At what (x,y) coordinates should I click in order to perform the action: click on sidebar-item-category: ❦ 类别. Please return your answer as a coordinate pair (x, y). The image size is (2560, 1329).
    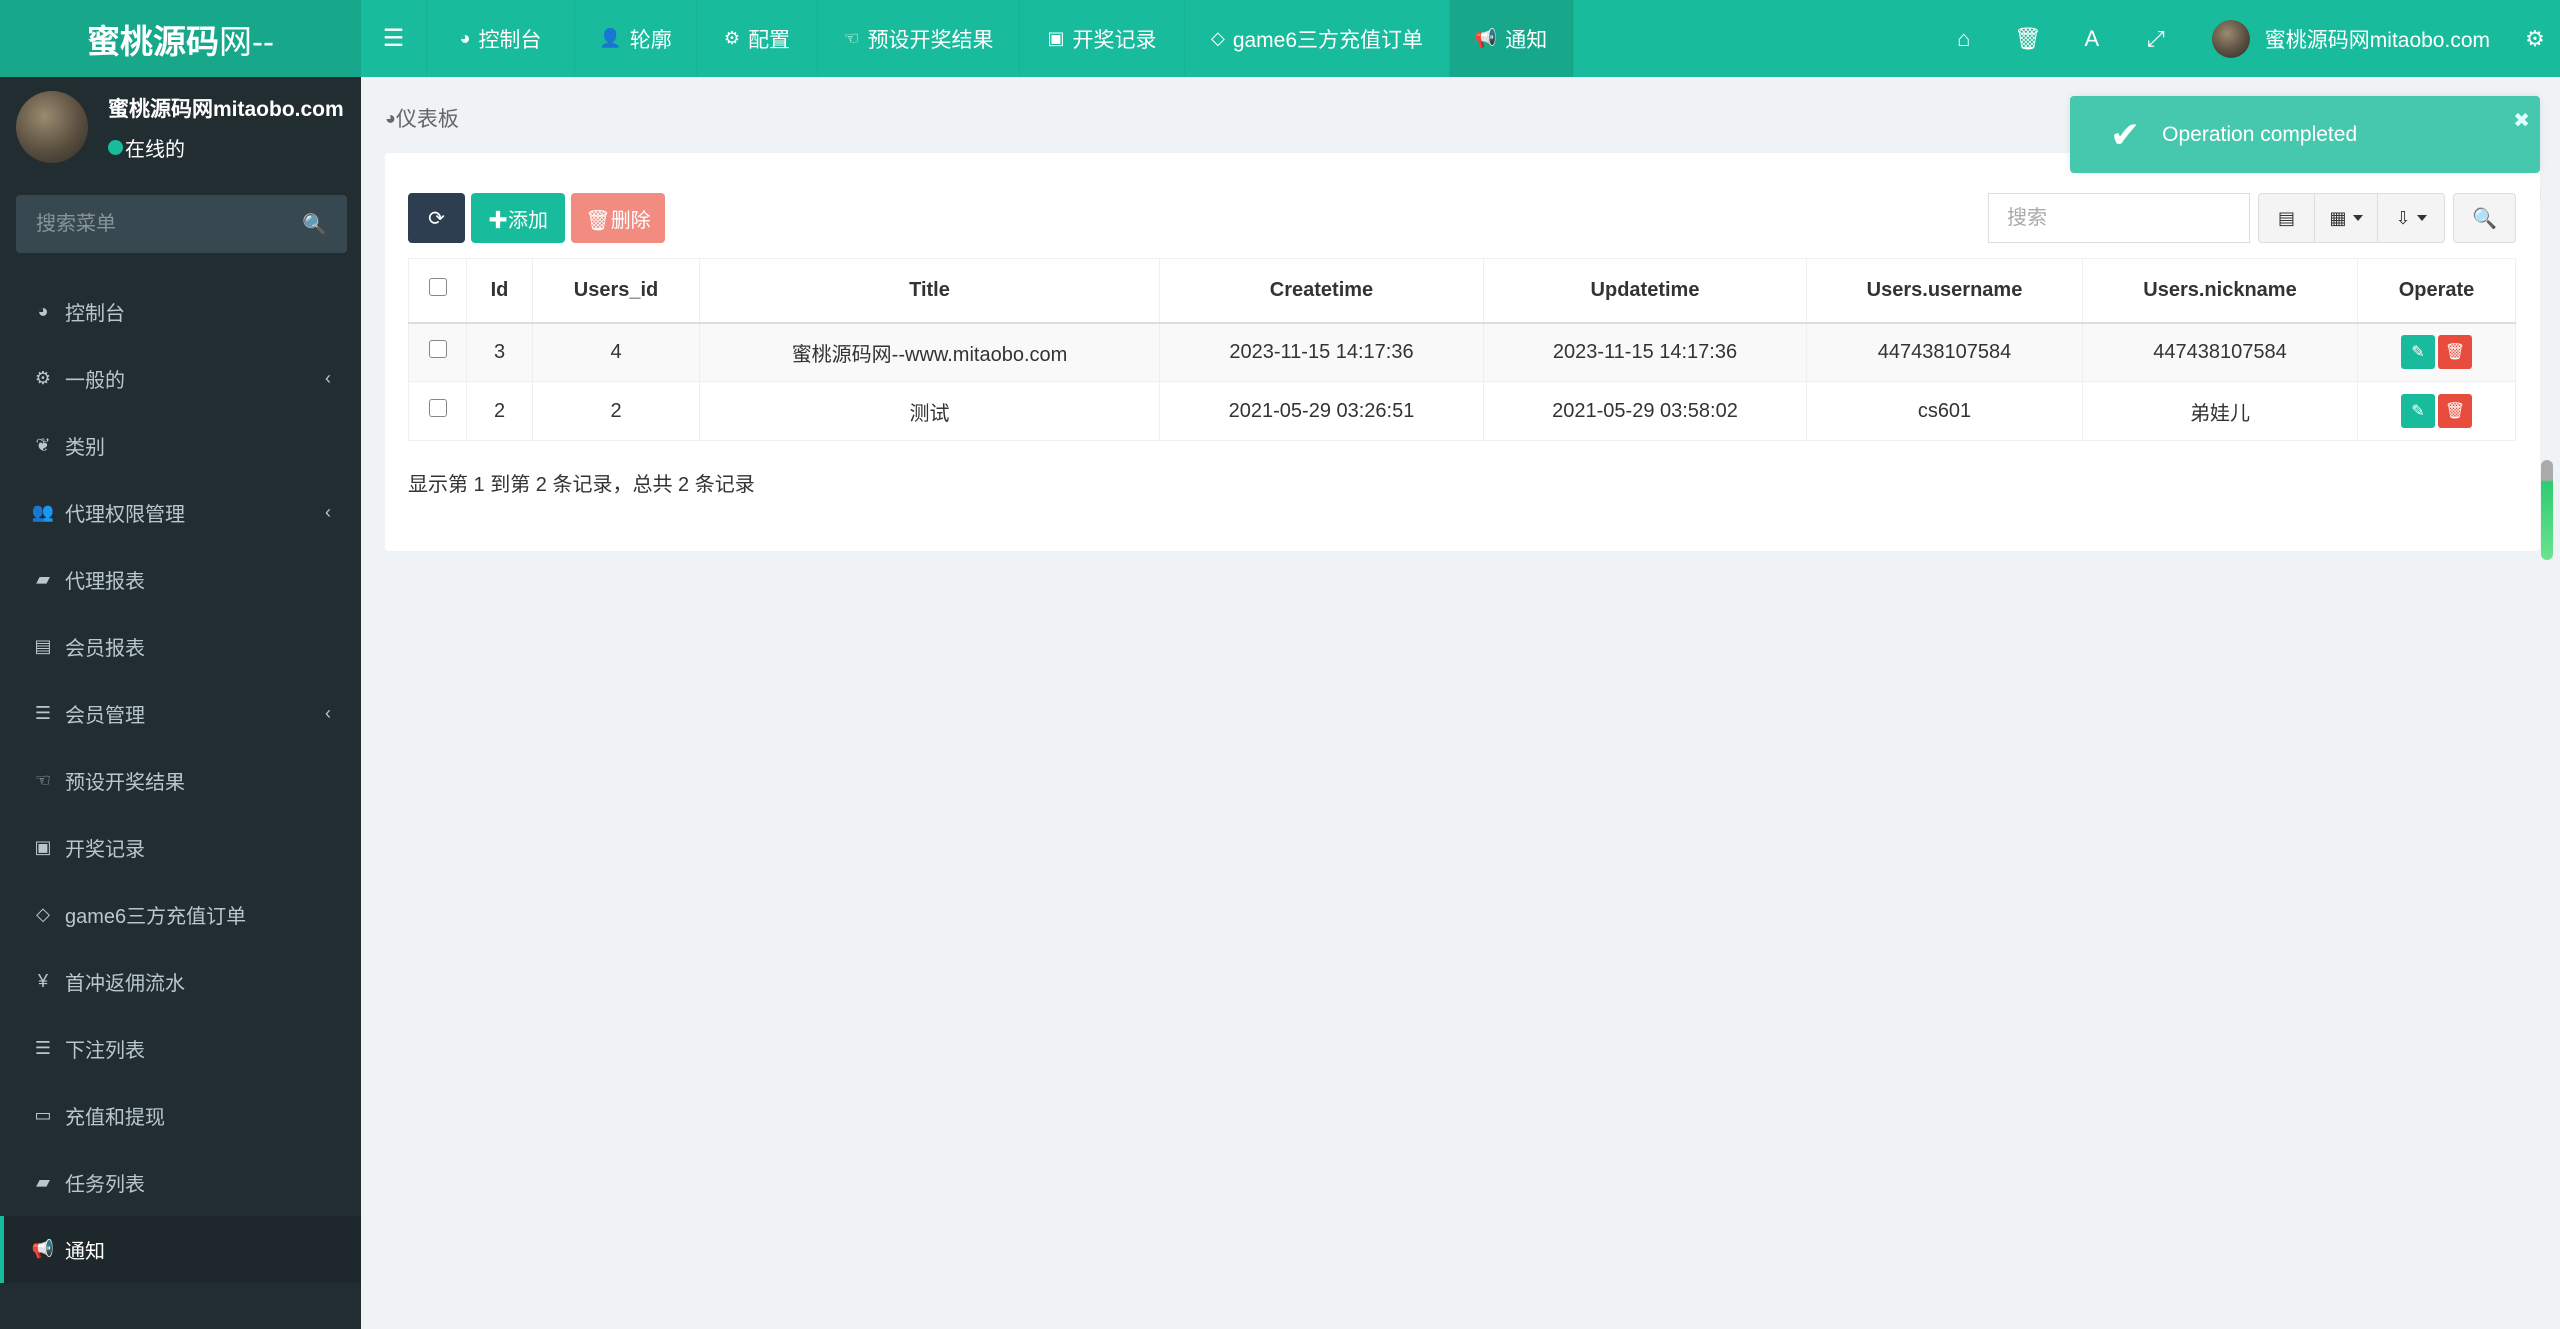
    Looking at the image, I should click on (180, 445).